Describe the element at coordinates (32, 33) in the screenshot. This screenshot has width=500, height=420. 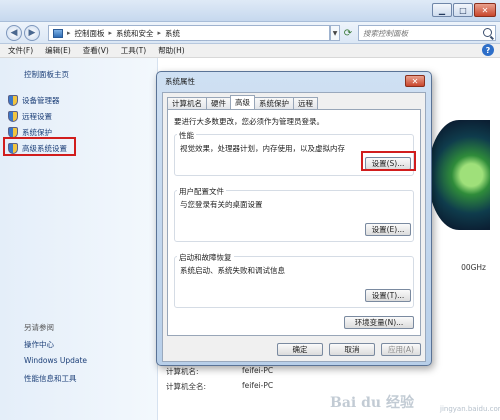
I see `forward-button: ▶` at that location.